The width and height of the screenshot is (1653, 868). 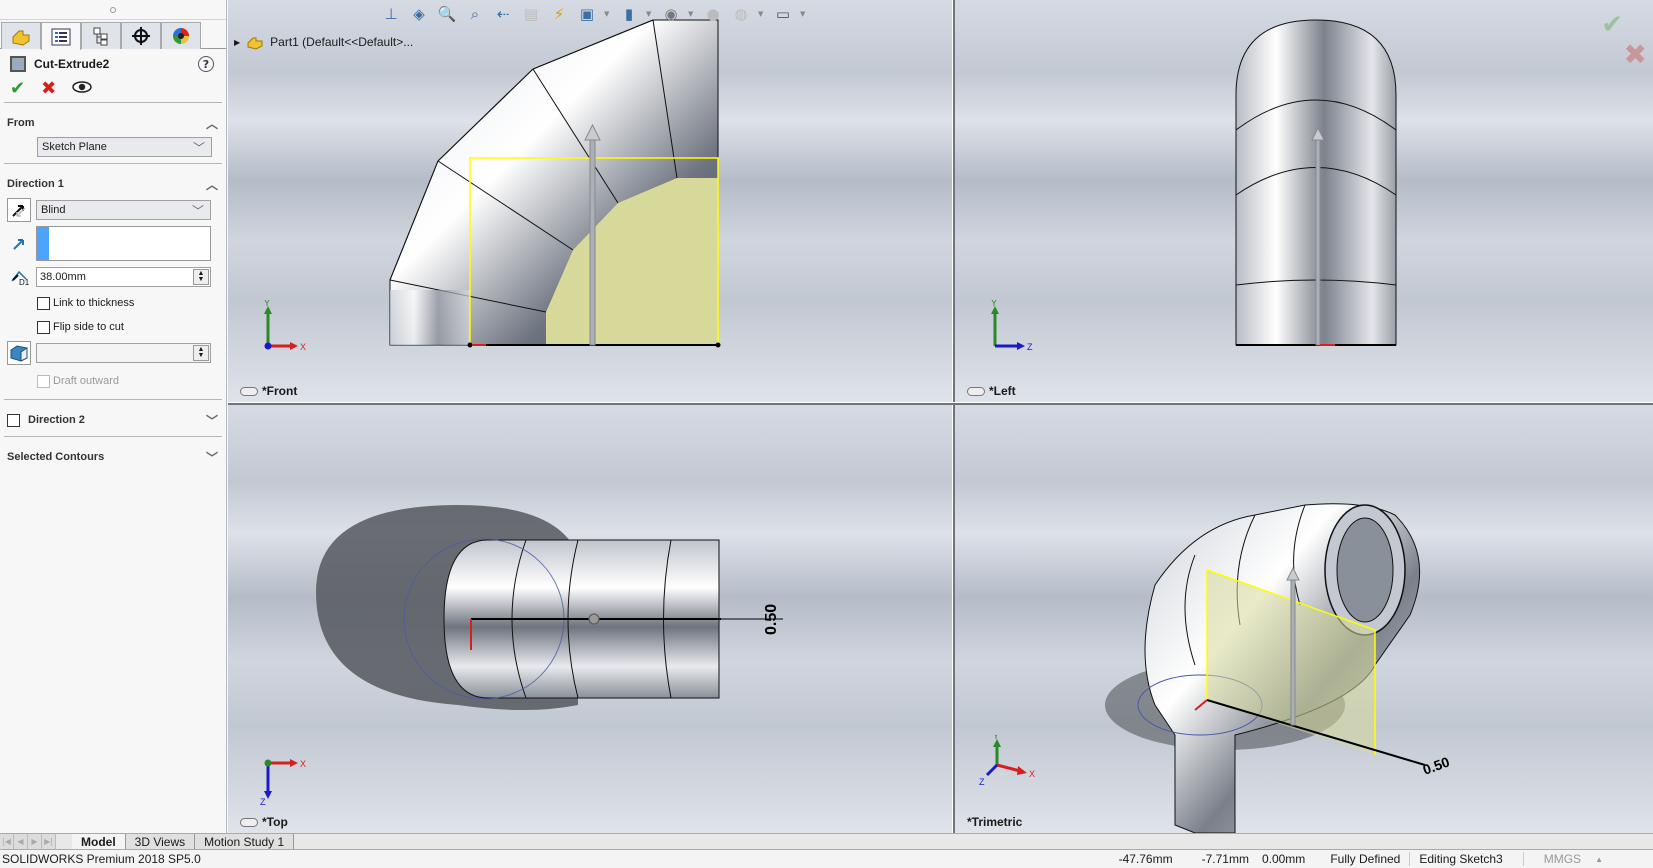 I want to click on tab-3d-views: 3D Views, so click(x=160, y=841).